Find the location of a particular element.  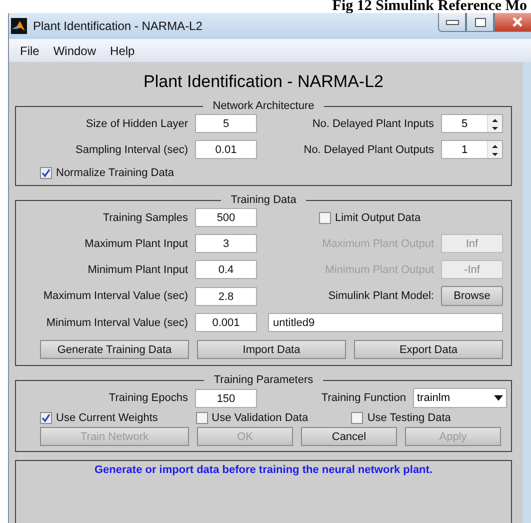

dropdown: trainlm is located at coordinates (460, 398).